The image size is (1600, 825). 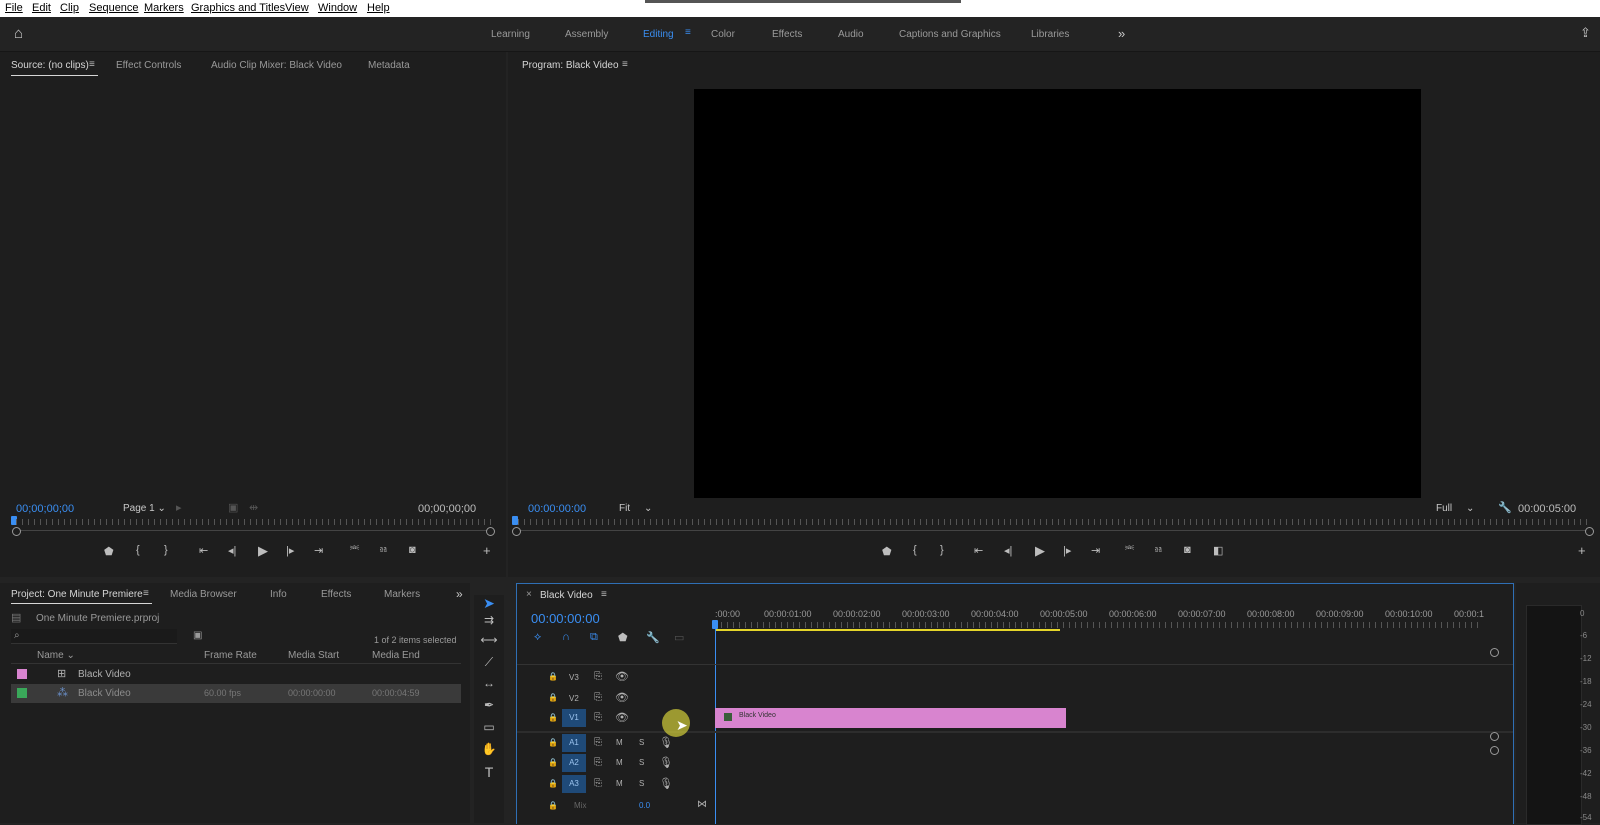 I want to click on more-workspaces-icon: », so click(x=1121, y=33).